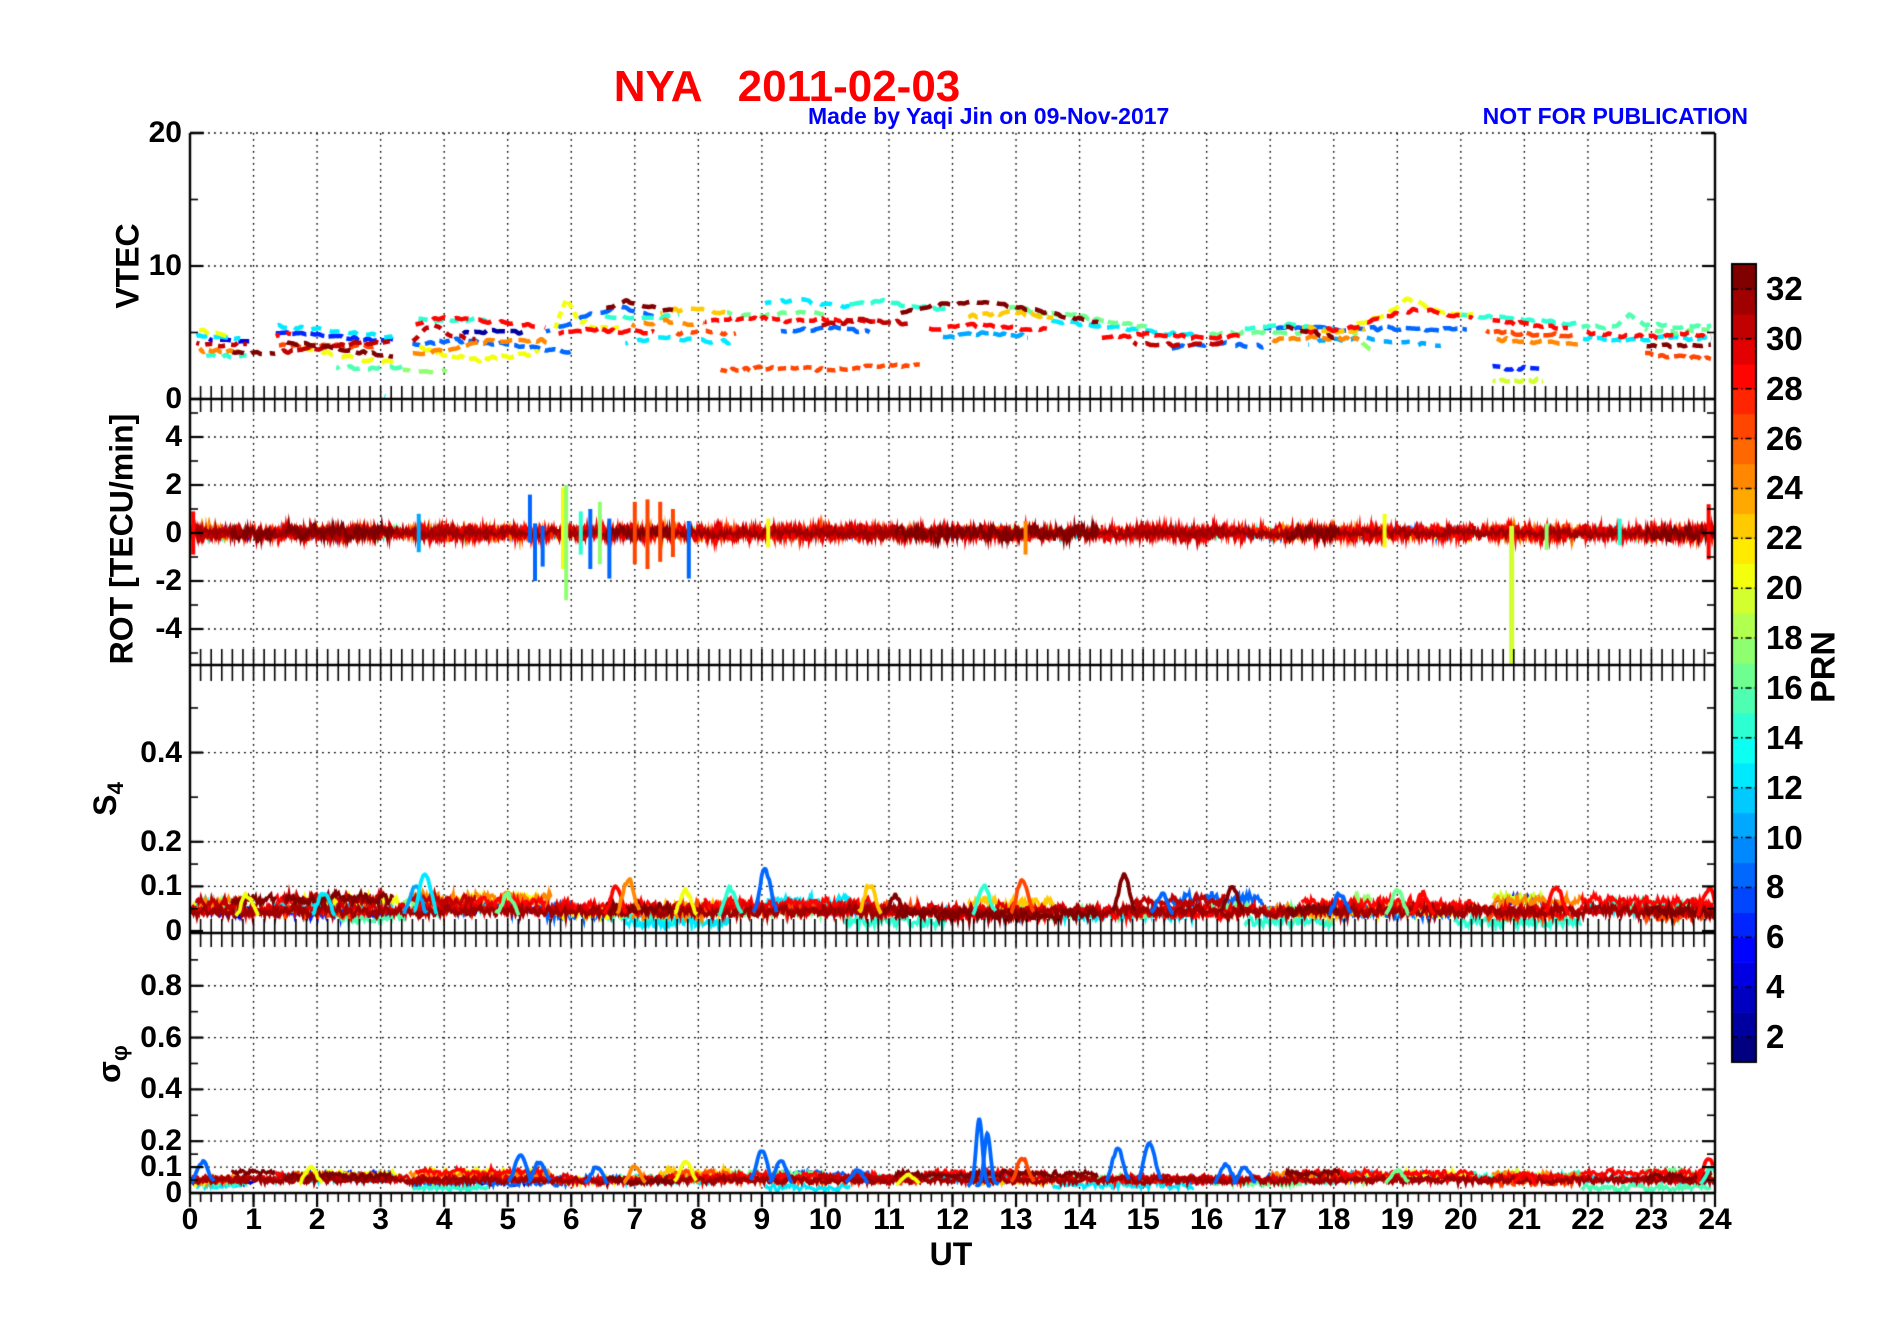 The height and width of the screenshot is (1330, 1904). Describe the element at coordinates (161, 886) in the screenshot. I see `s4-ytick-label: 0.1` at that location.